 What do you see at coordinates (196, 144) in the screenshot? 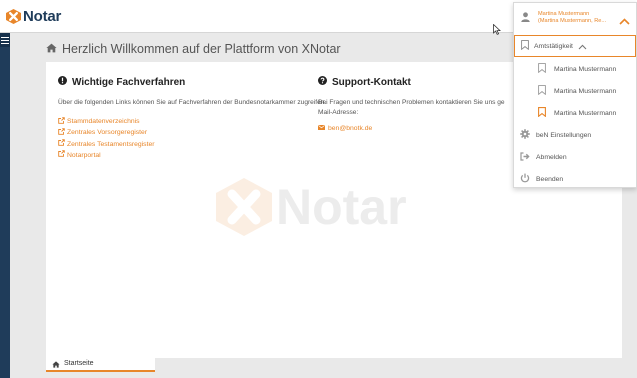
I see `link-testamentsregister: Zentrales Testamentsregister` at bounding box center [196, 144].